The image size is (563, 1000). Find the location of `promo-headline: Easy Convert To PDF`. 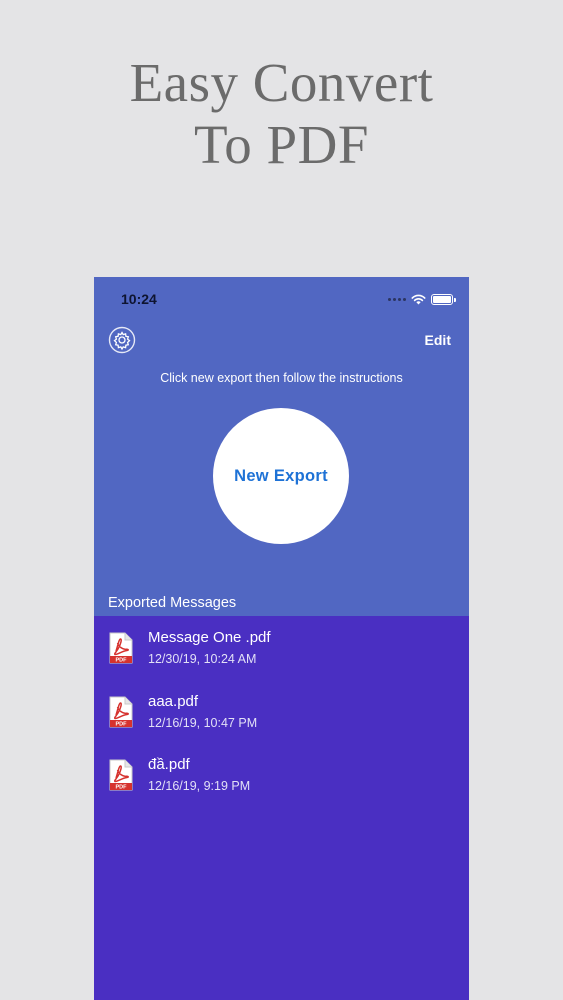

promo-headline: Easy Convert To PDF is located at coordinates (281, 114).